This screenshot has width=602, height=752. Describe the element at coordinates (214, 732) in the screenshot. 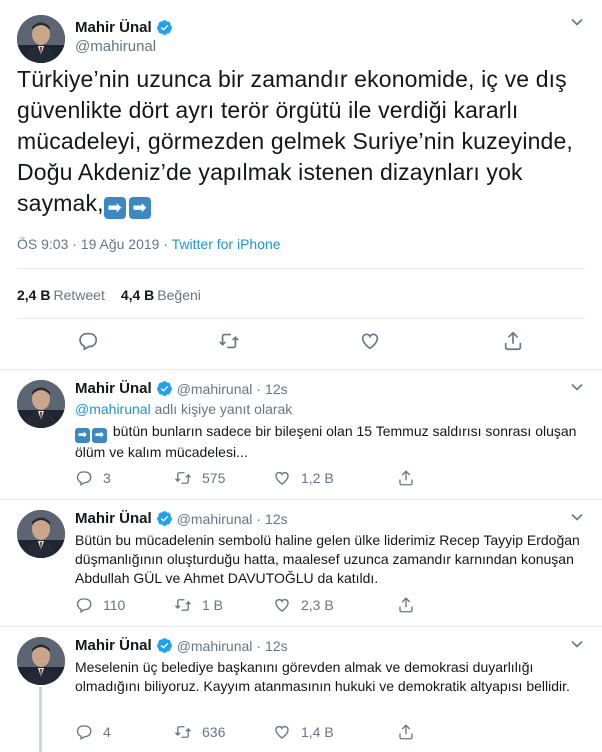

I see `retweet-count: 636` at that location.